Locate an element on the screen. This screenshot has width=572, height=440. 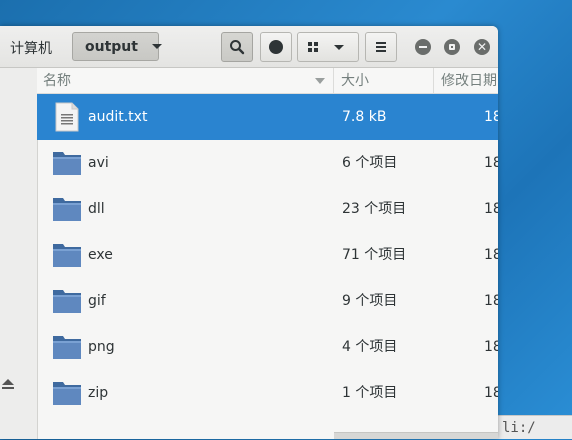
file-row: audit.txt 7.8 kB 18 is located at coordinates (267, 117).